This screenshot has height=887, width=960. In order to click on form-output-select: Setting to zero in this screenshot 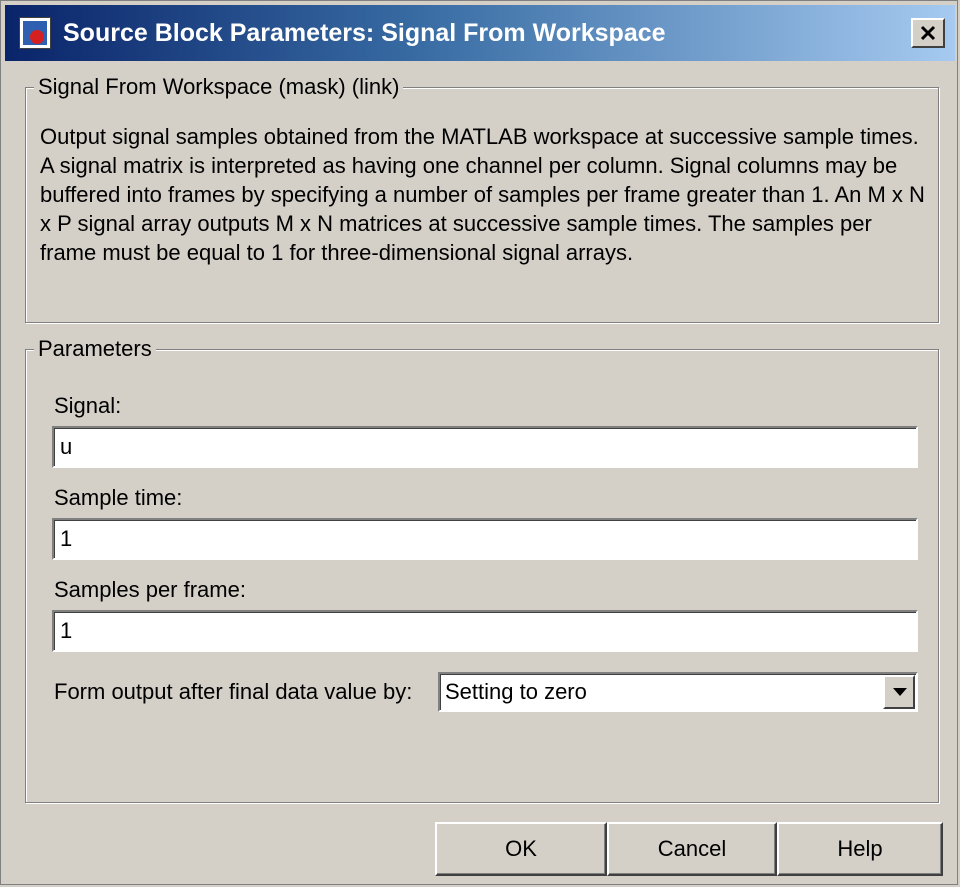, I will do `click(678, 692)`.